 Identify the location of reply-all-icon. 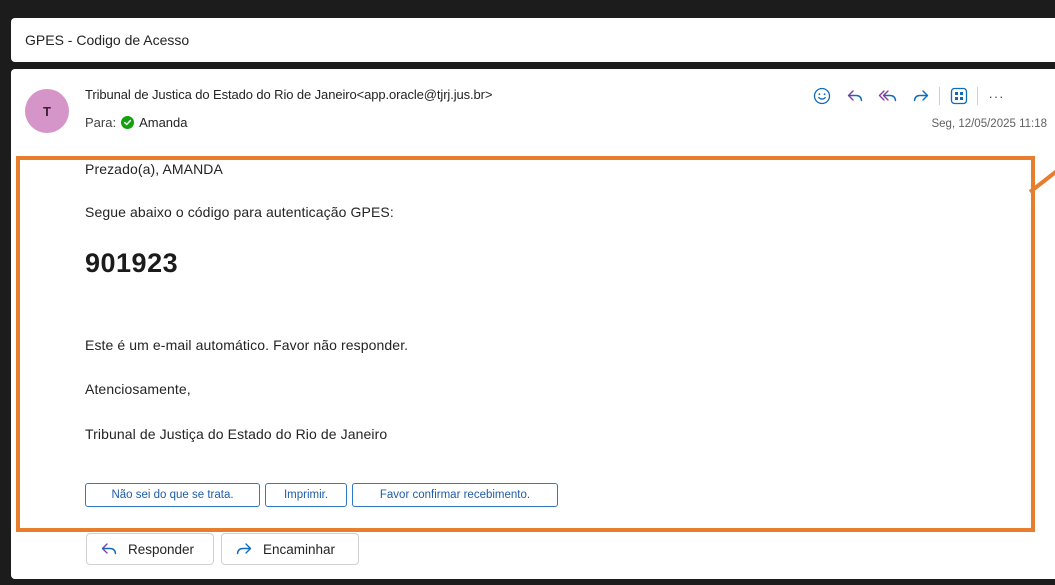
(887, 96).